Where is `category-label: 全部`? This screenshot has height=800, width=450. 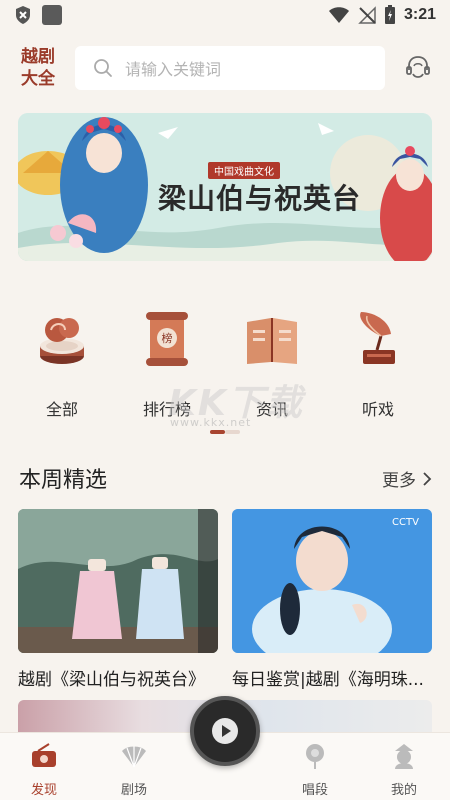 category-label: 全部 is located at coordinates (61, 409).